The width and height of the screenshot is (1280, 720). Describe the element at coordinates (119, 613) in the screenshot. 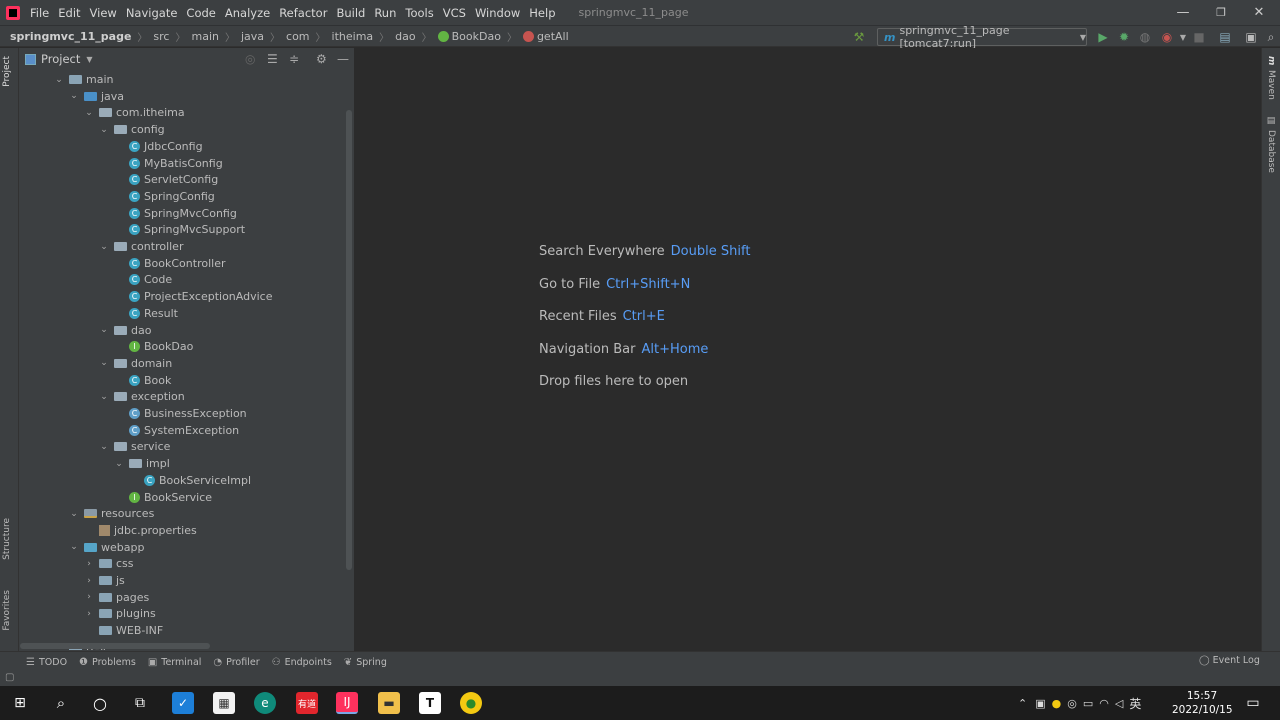

I see `tree-item: › plugins` at that location.